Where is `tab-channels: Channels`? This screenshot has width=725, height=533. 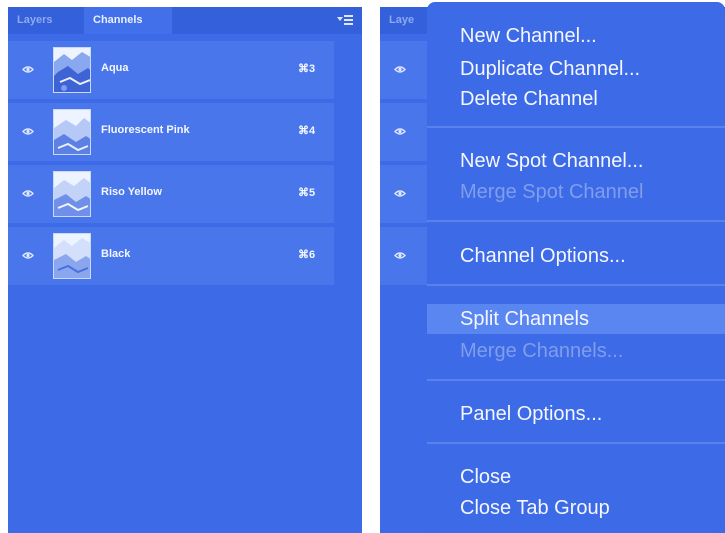 tab-channels: Channels is located at coordinates (128, 20).